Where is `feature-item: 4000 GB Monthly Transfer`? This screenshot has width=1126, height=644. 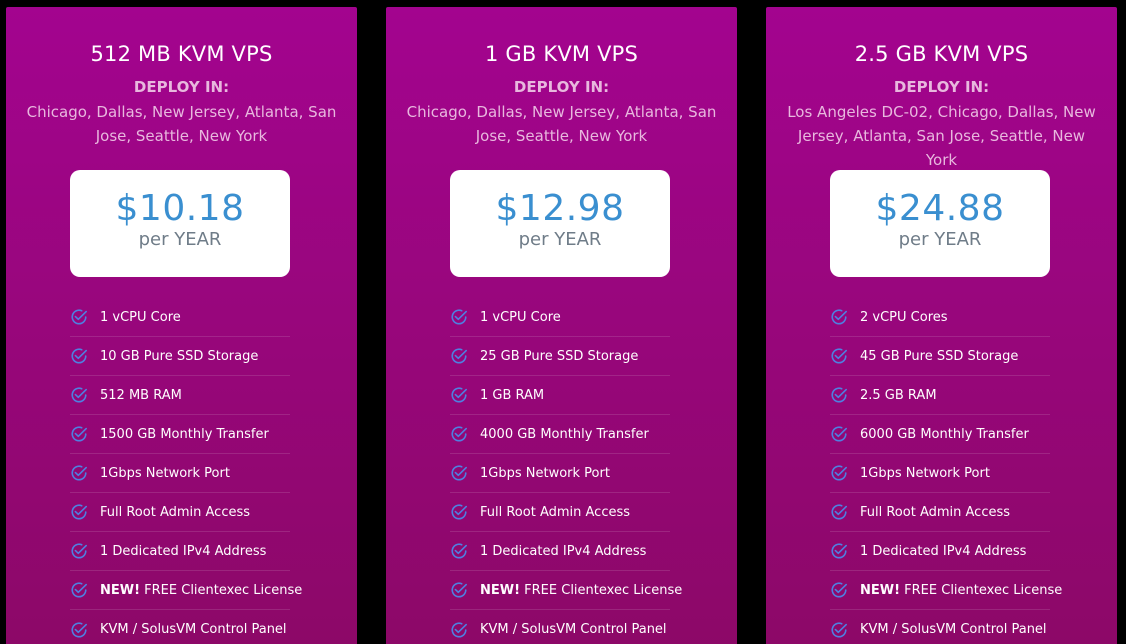
feature-item: 4000 GB Monthly Transfer is located at coordinates (560, 434).